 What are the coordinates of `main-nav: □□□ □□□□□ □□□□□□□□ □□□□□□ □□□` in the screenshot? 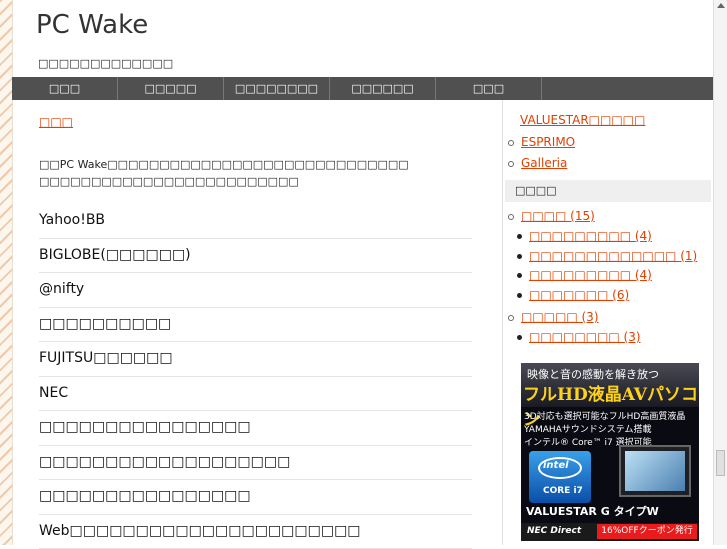 It's located at (362, 88).